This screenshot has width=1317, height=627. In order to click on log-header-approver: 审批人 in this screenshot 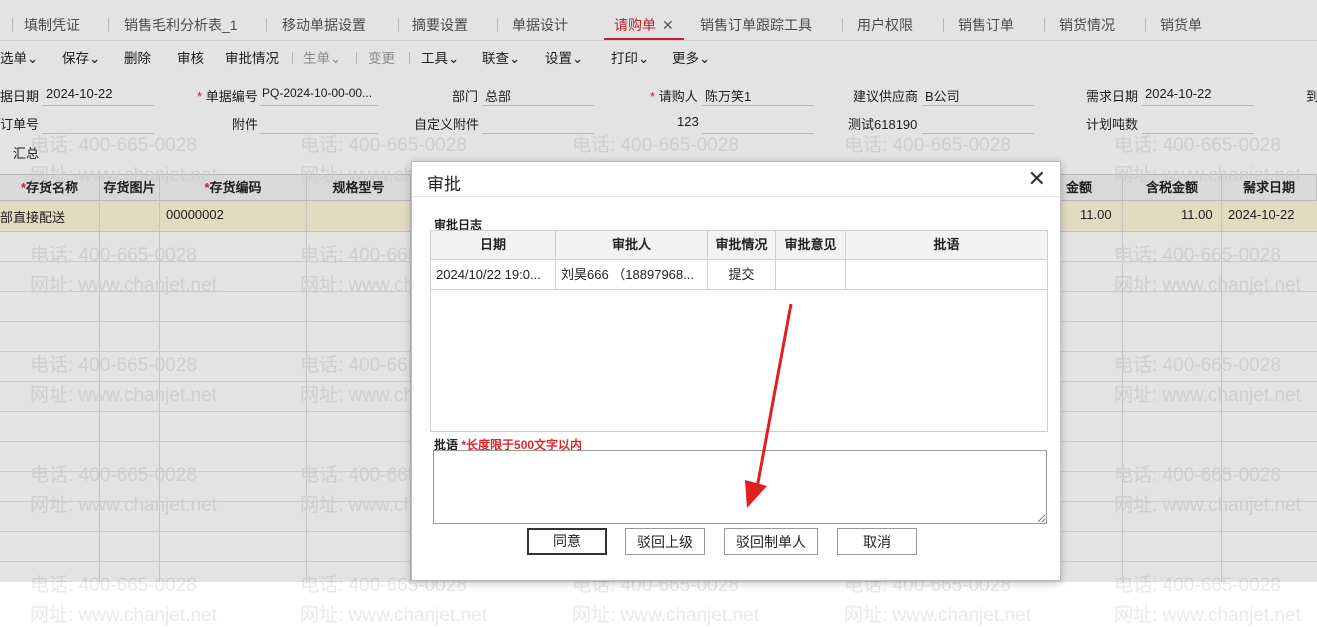, I will do `click(632, 245)`.